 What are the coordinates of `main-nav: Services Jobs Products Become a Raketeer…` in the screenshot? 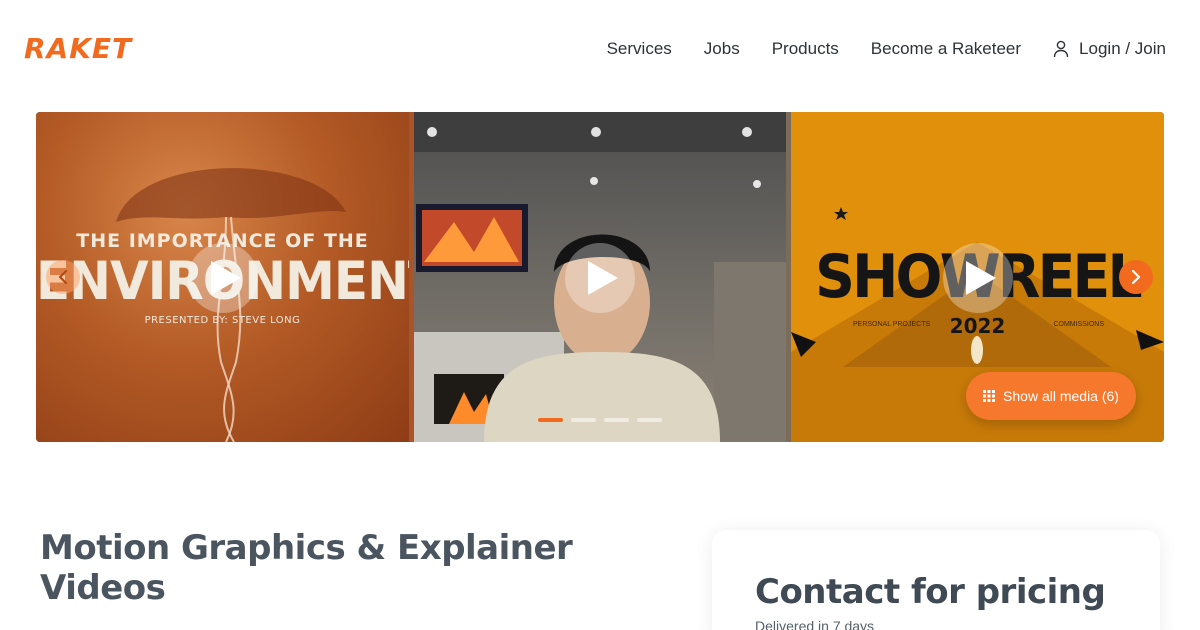 It's located at (886, 49).